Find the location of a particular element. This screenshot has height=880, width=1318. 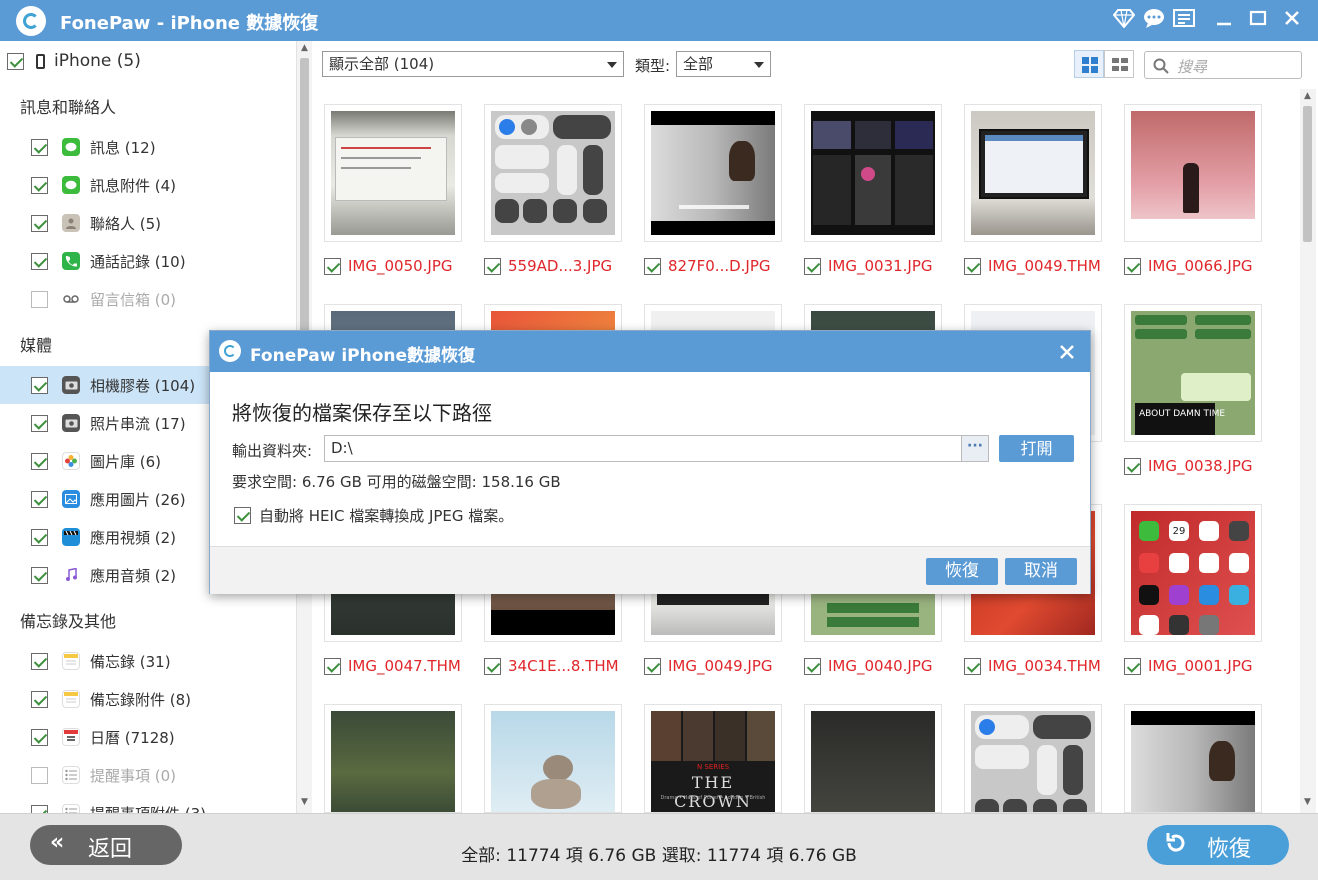

photo-library-checkbox is located at coordinates (39, 461).